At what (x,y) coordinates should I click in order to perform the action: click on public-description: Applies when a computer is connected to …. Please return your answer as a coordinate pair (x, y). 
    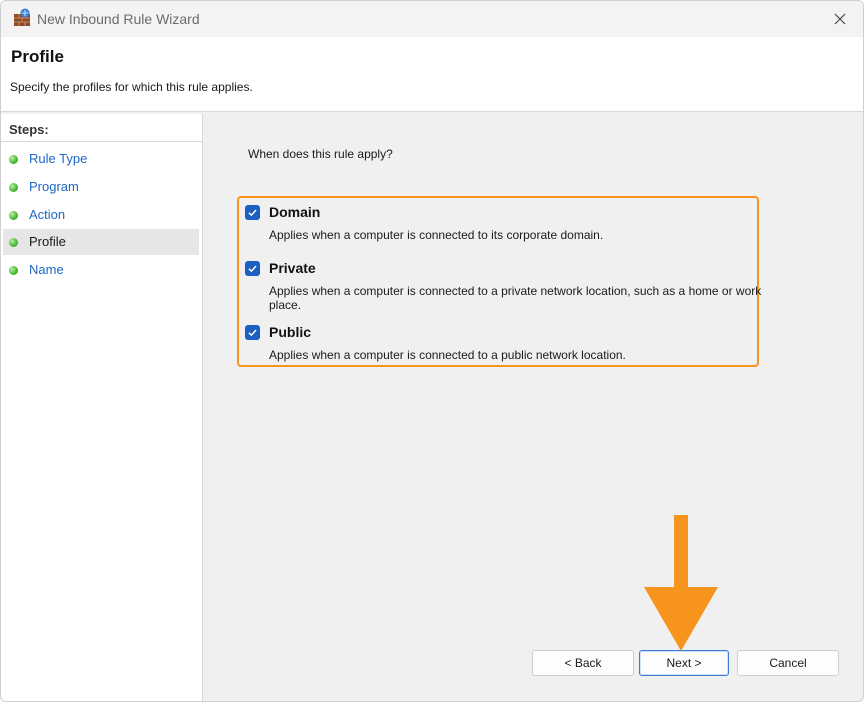
    Looking at the image, I should click on (447, 355).